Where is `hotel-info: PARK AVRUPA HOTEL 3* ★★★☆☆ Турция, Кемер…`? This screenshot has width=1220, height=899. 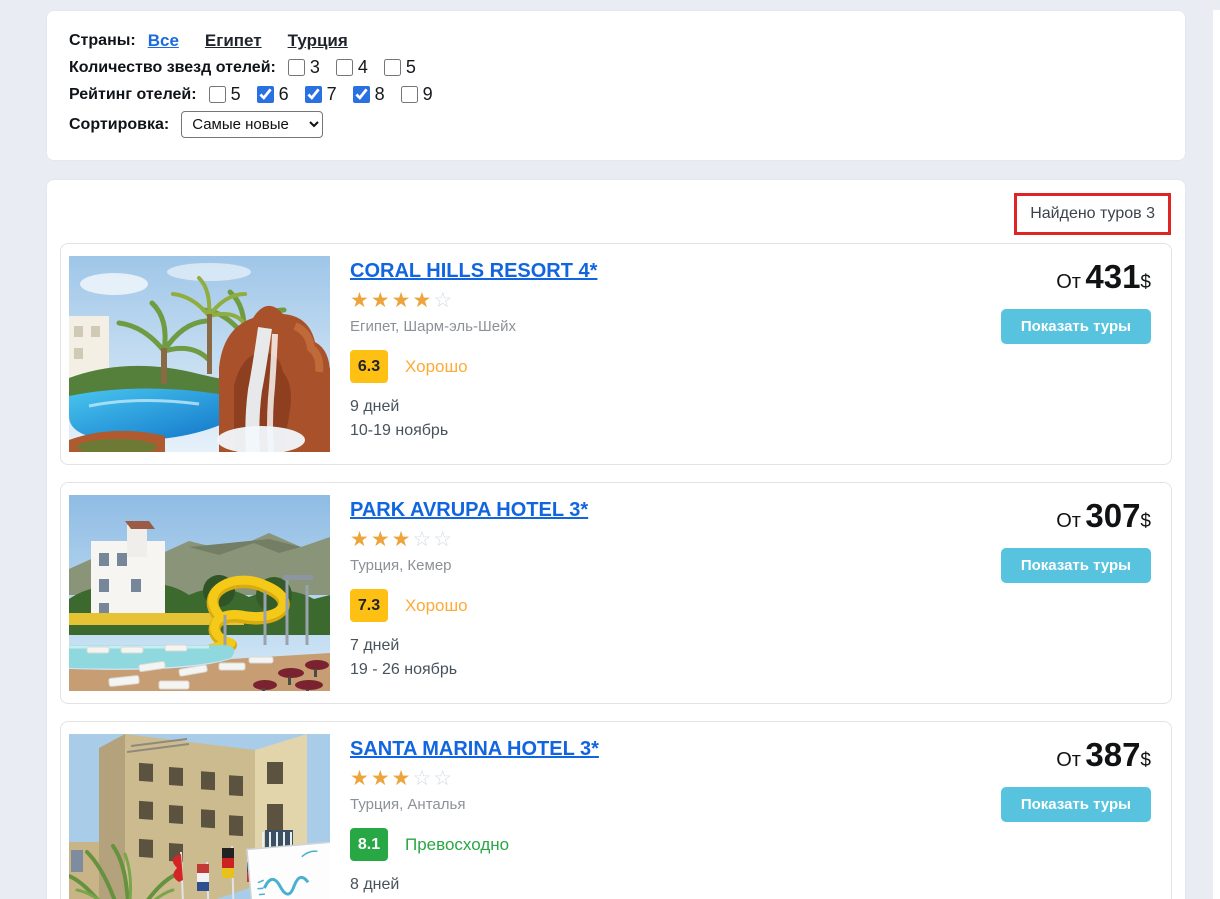
hotel-info: PARK AVRUPA HOTEL 3* ★★★☆☆ Турция, Кемер… is located at coordinates (628, 593).